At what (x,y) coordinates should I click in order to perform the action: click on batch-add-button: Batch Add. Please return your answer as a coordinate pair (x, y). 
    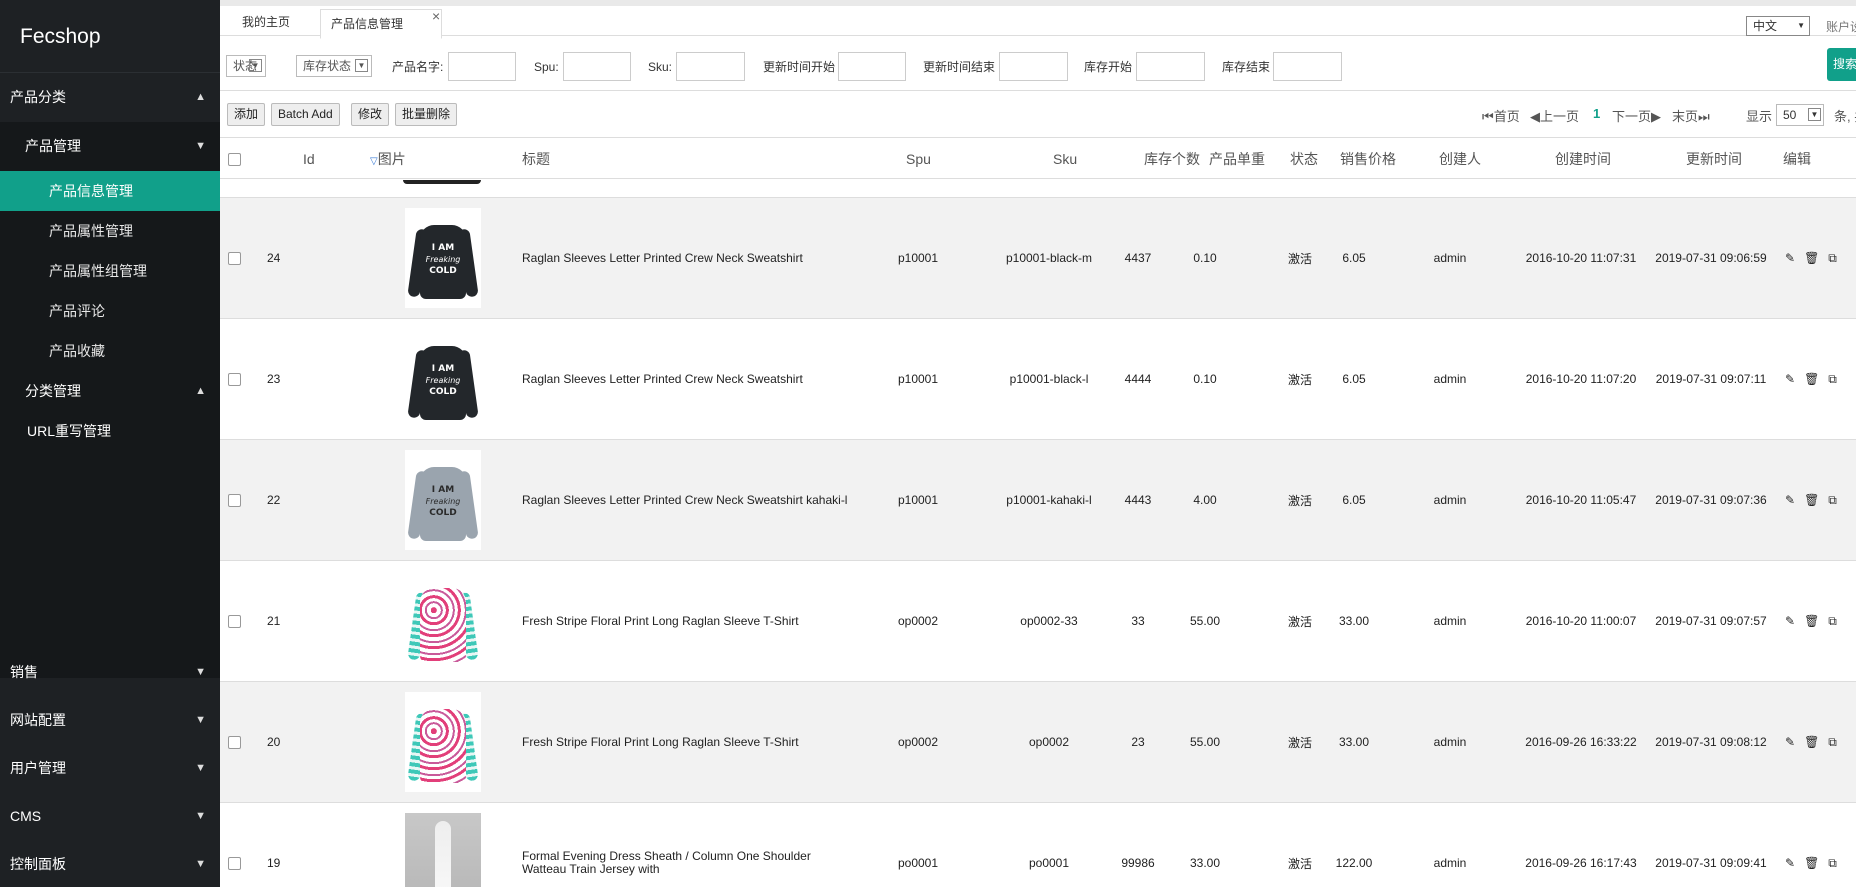
    Looking at the image, I should click on (305, 114).